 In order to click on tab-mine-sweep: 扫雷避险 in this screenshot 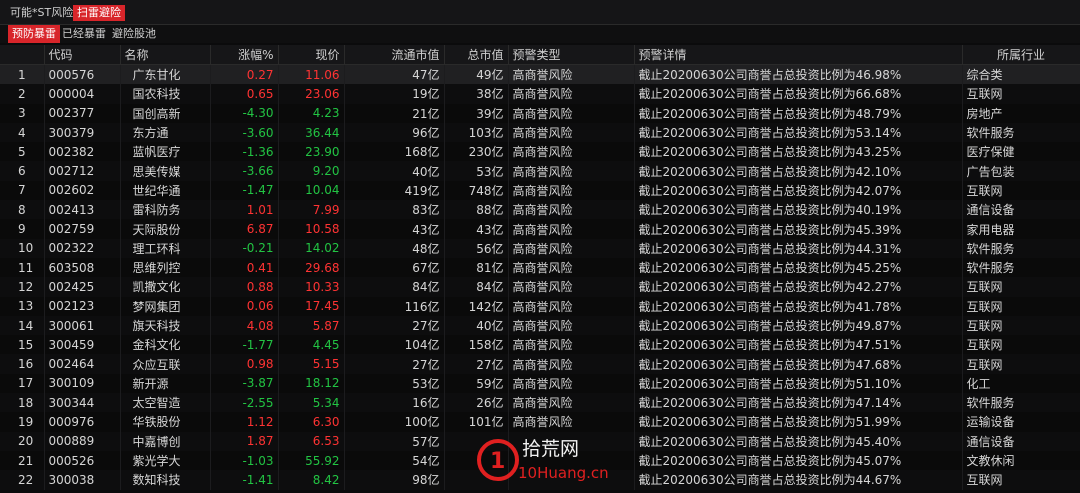, I will do `click(99, 13)`.